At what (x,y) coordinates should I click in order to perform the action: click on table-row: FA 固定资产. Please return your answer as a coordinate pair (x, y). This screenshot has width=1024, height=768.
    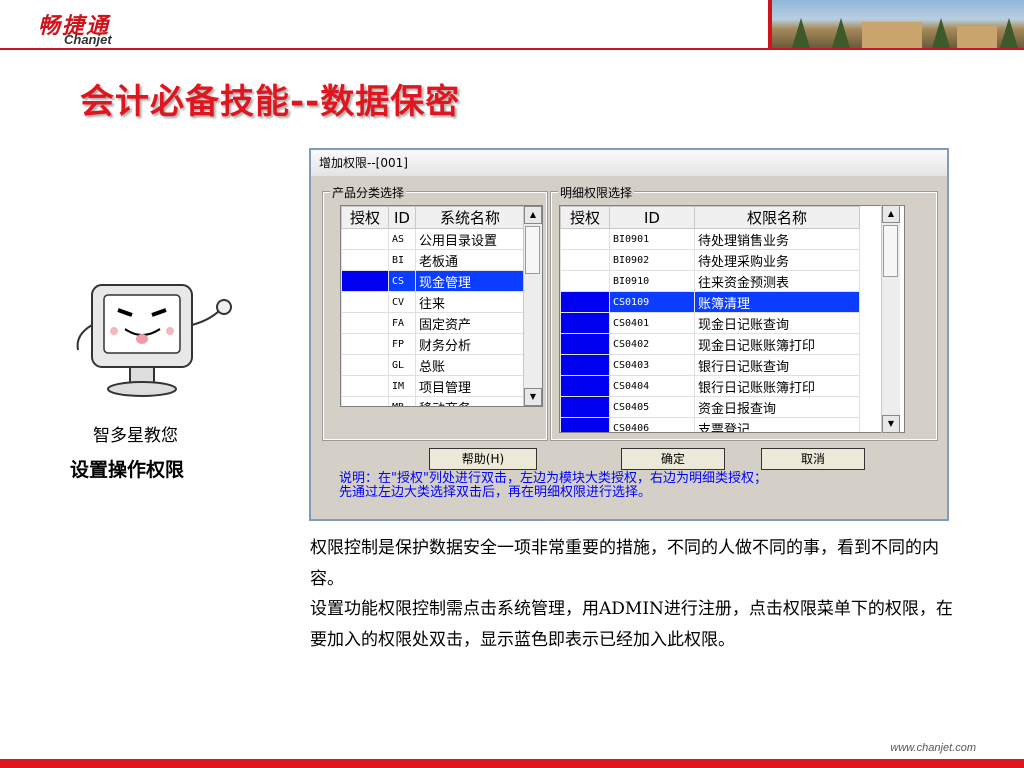
    Looking at the image, I should click on (433, 323).